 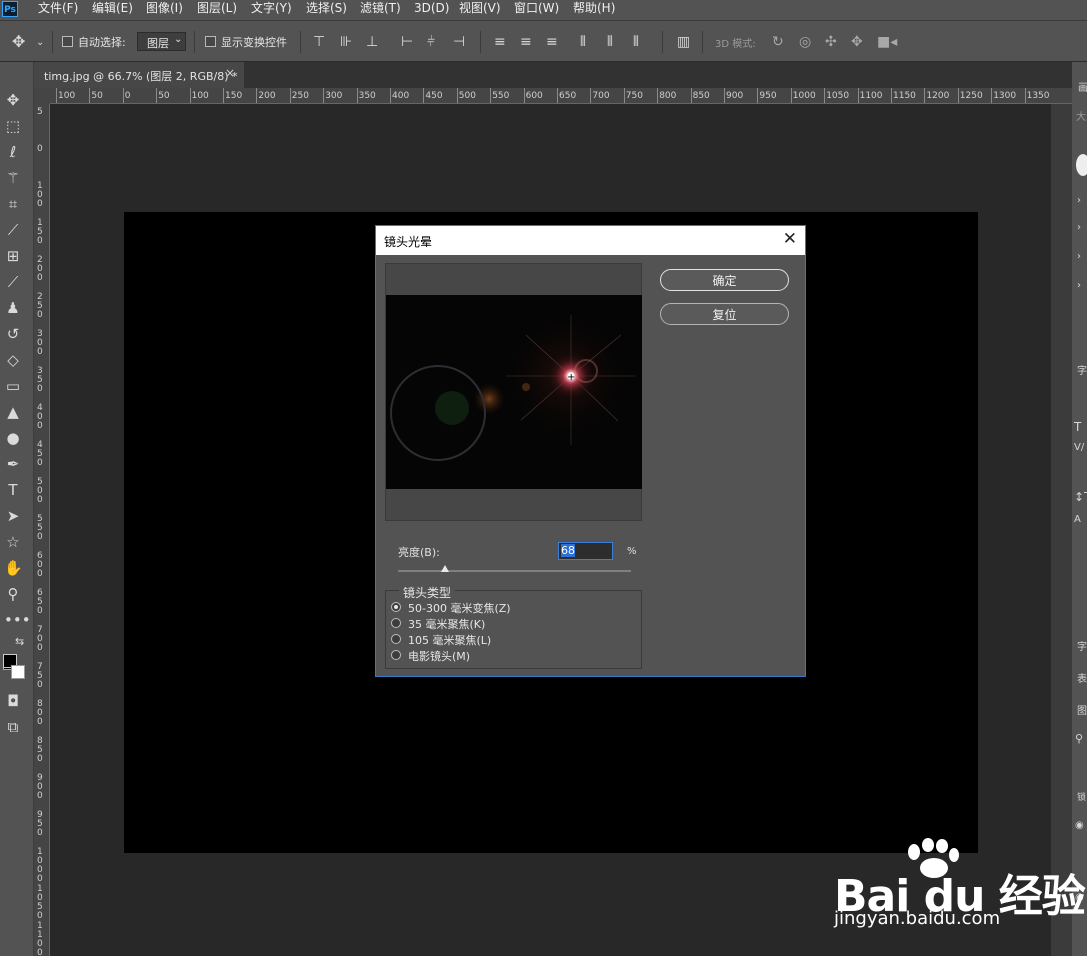 I want to click on align-vcenter-icon: ⊪, so click(x=346, y=42).